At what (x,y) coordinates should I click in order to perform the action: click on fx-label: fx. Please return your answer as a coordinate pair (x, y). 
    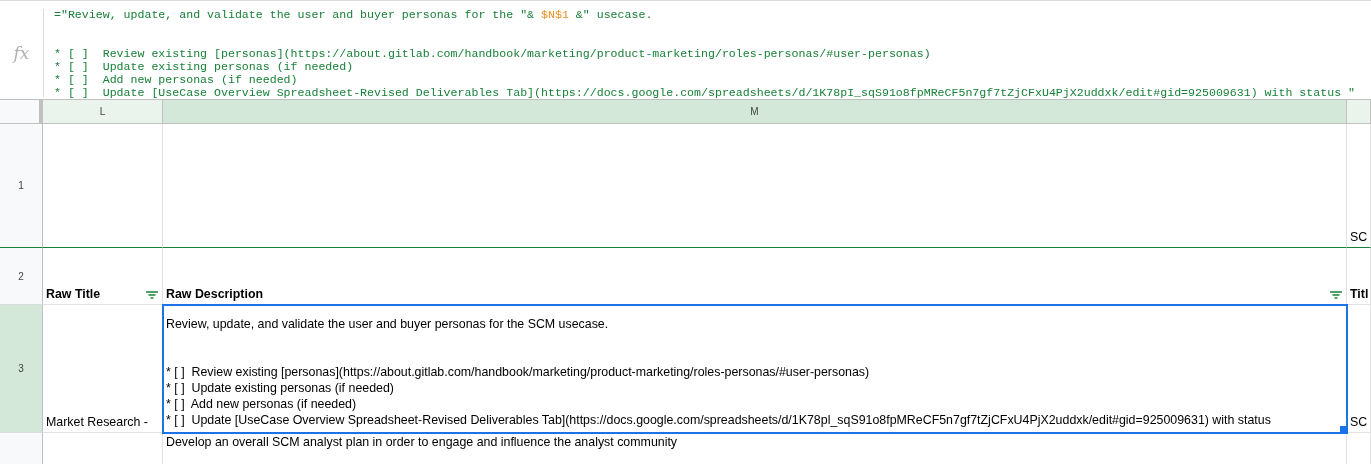
    Looking at the image, I should click on (21, 53).